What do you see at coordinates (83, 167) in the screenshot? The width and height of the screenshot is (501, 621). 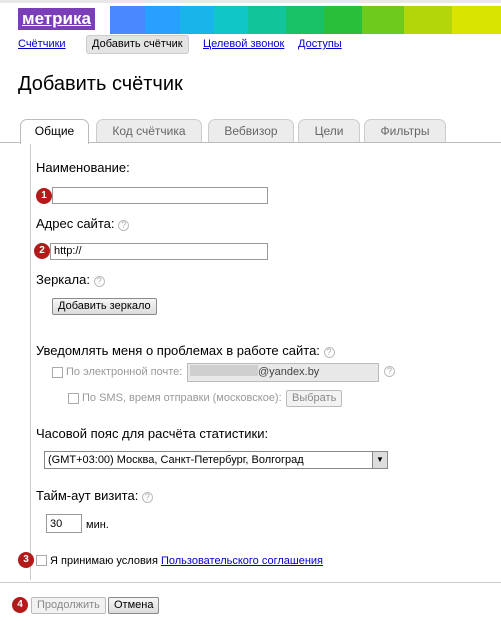 I see `name-label: Наименование:` at bounding box center [83, 167].